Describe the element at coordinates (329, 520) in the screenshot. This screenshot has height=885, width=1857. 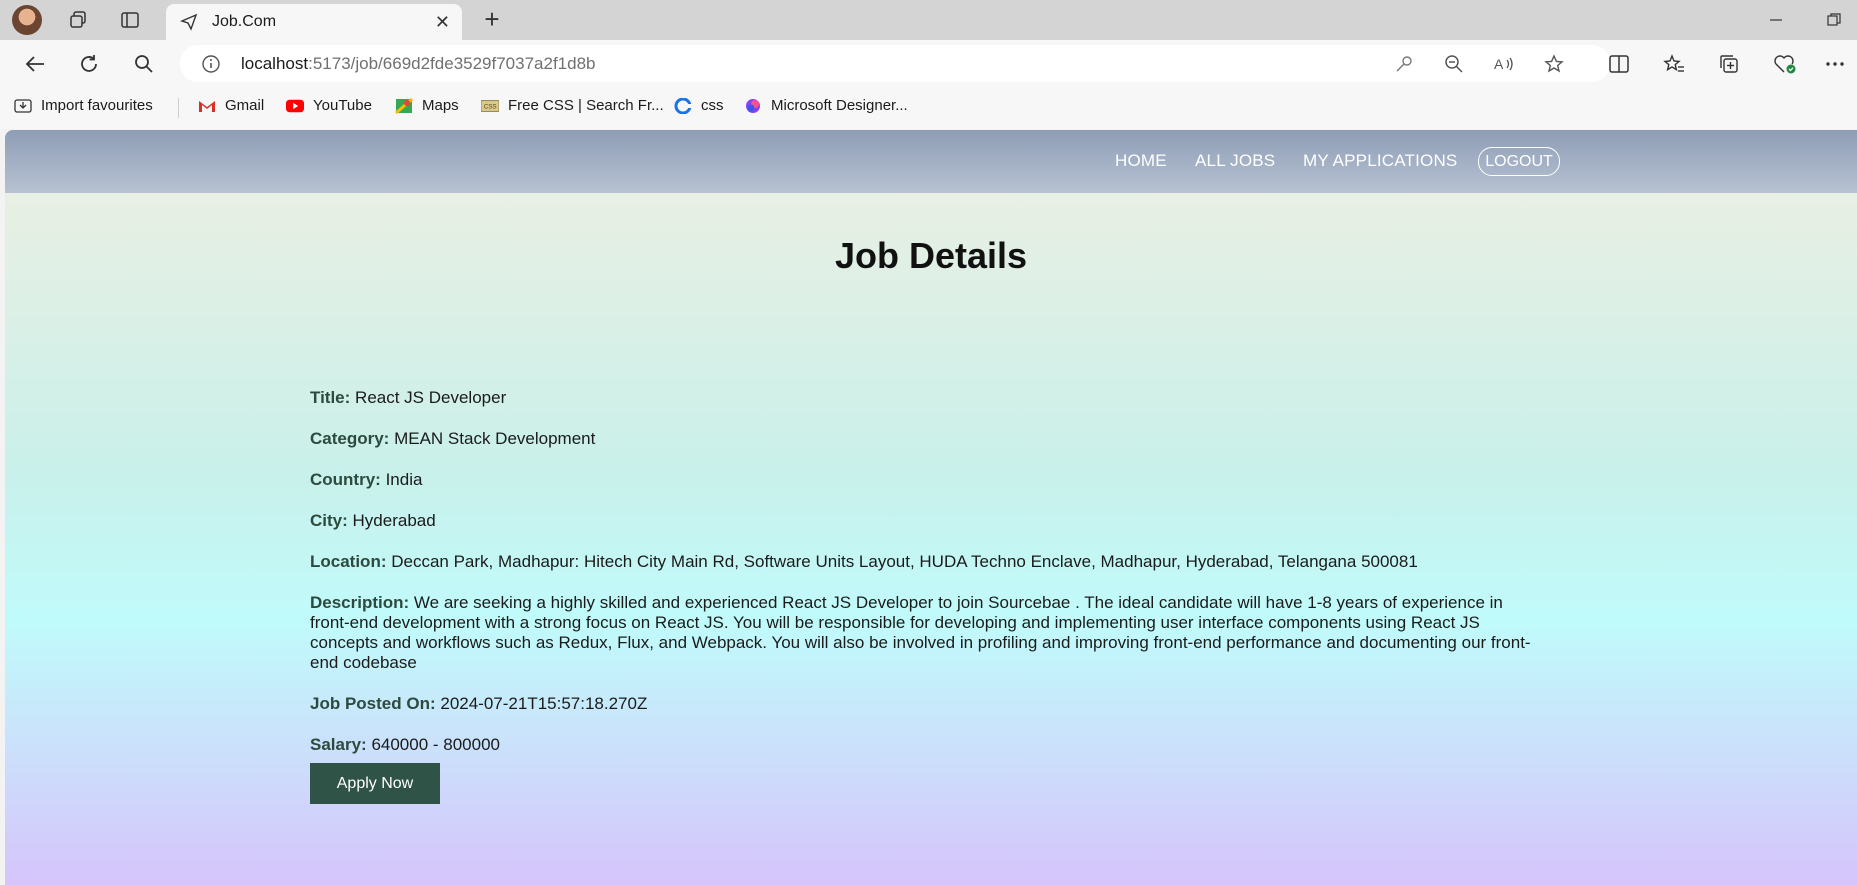
I see `field-label: City:` at that location.